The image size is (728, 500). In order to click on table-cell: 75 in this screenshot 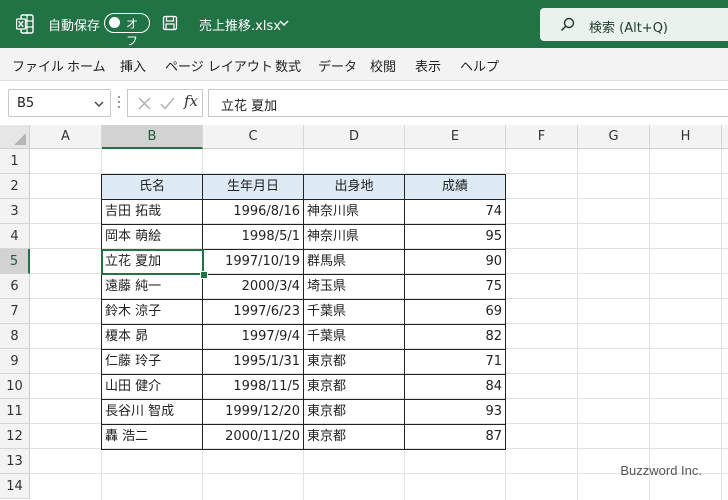, I will do `click(455, 287)`.